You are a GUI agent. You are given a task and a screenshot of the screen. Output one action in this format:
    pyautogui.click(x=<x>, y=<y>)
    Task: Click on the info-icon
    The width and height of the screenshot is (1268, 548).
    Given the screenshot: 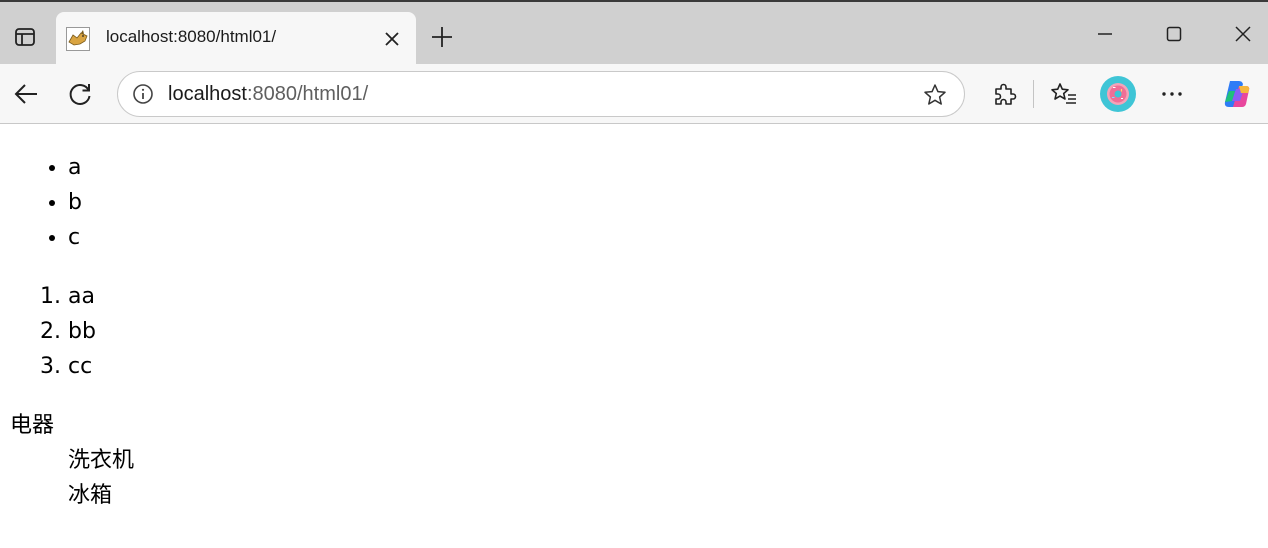 What is the action you would take?
    pyautogui.click(x=143, y=94)
    